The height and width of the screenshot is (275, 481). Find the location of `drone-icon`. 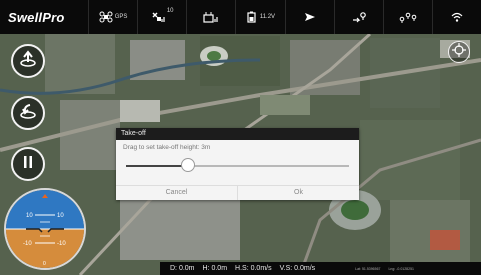

drone-icon is located at coordinates (106, 17).